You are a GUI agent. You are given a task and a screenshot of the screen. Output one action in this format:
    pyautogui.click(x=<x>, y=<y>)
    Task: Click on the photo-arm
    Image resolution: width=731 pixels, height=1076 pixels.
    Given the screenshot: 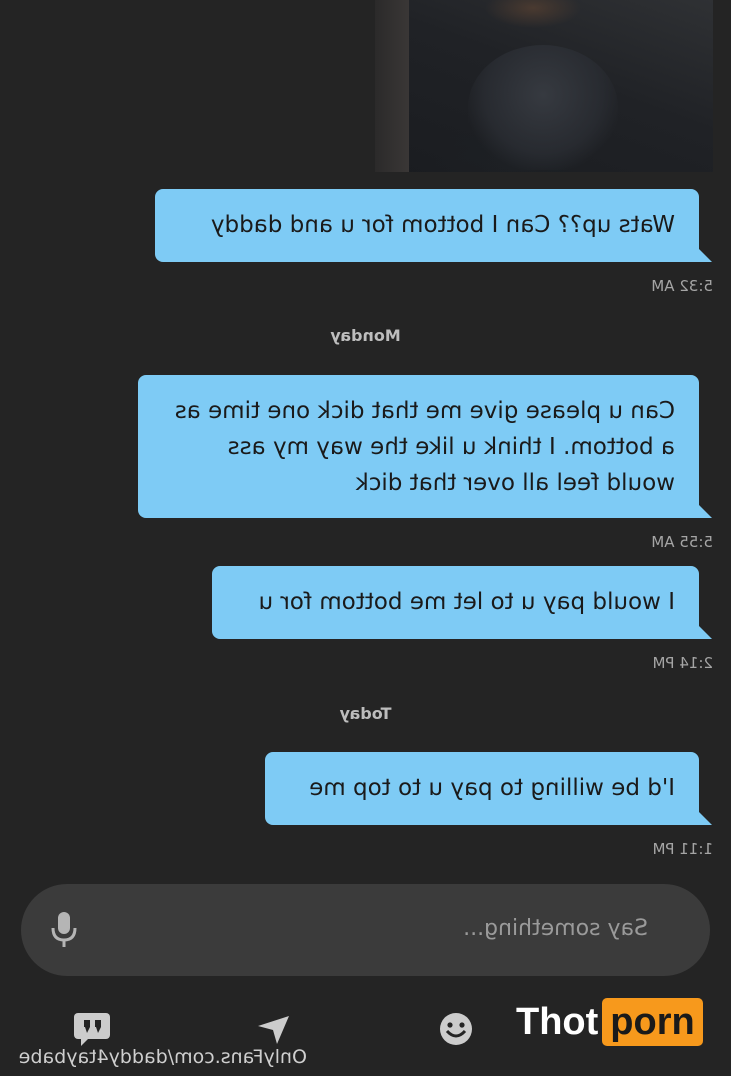 What is the action you would take?
    pyautogui.click(x=392, y=86)
    